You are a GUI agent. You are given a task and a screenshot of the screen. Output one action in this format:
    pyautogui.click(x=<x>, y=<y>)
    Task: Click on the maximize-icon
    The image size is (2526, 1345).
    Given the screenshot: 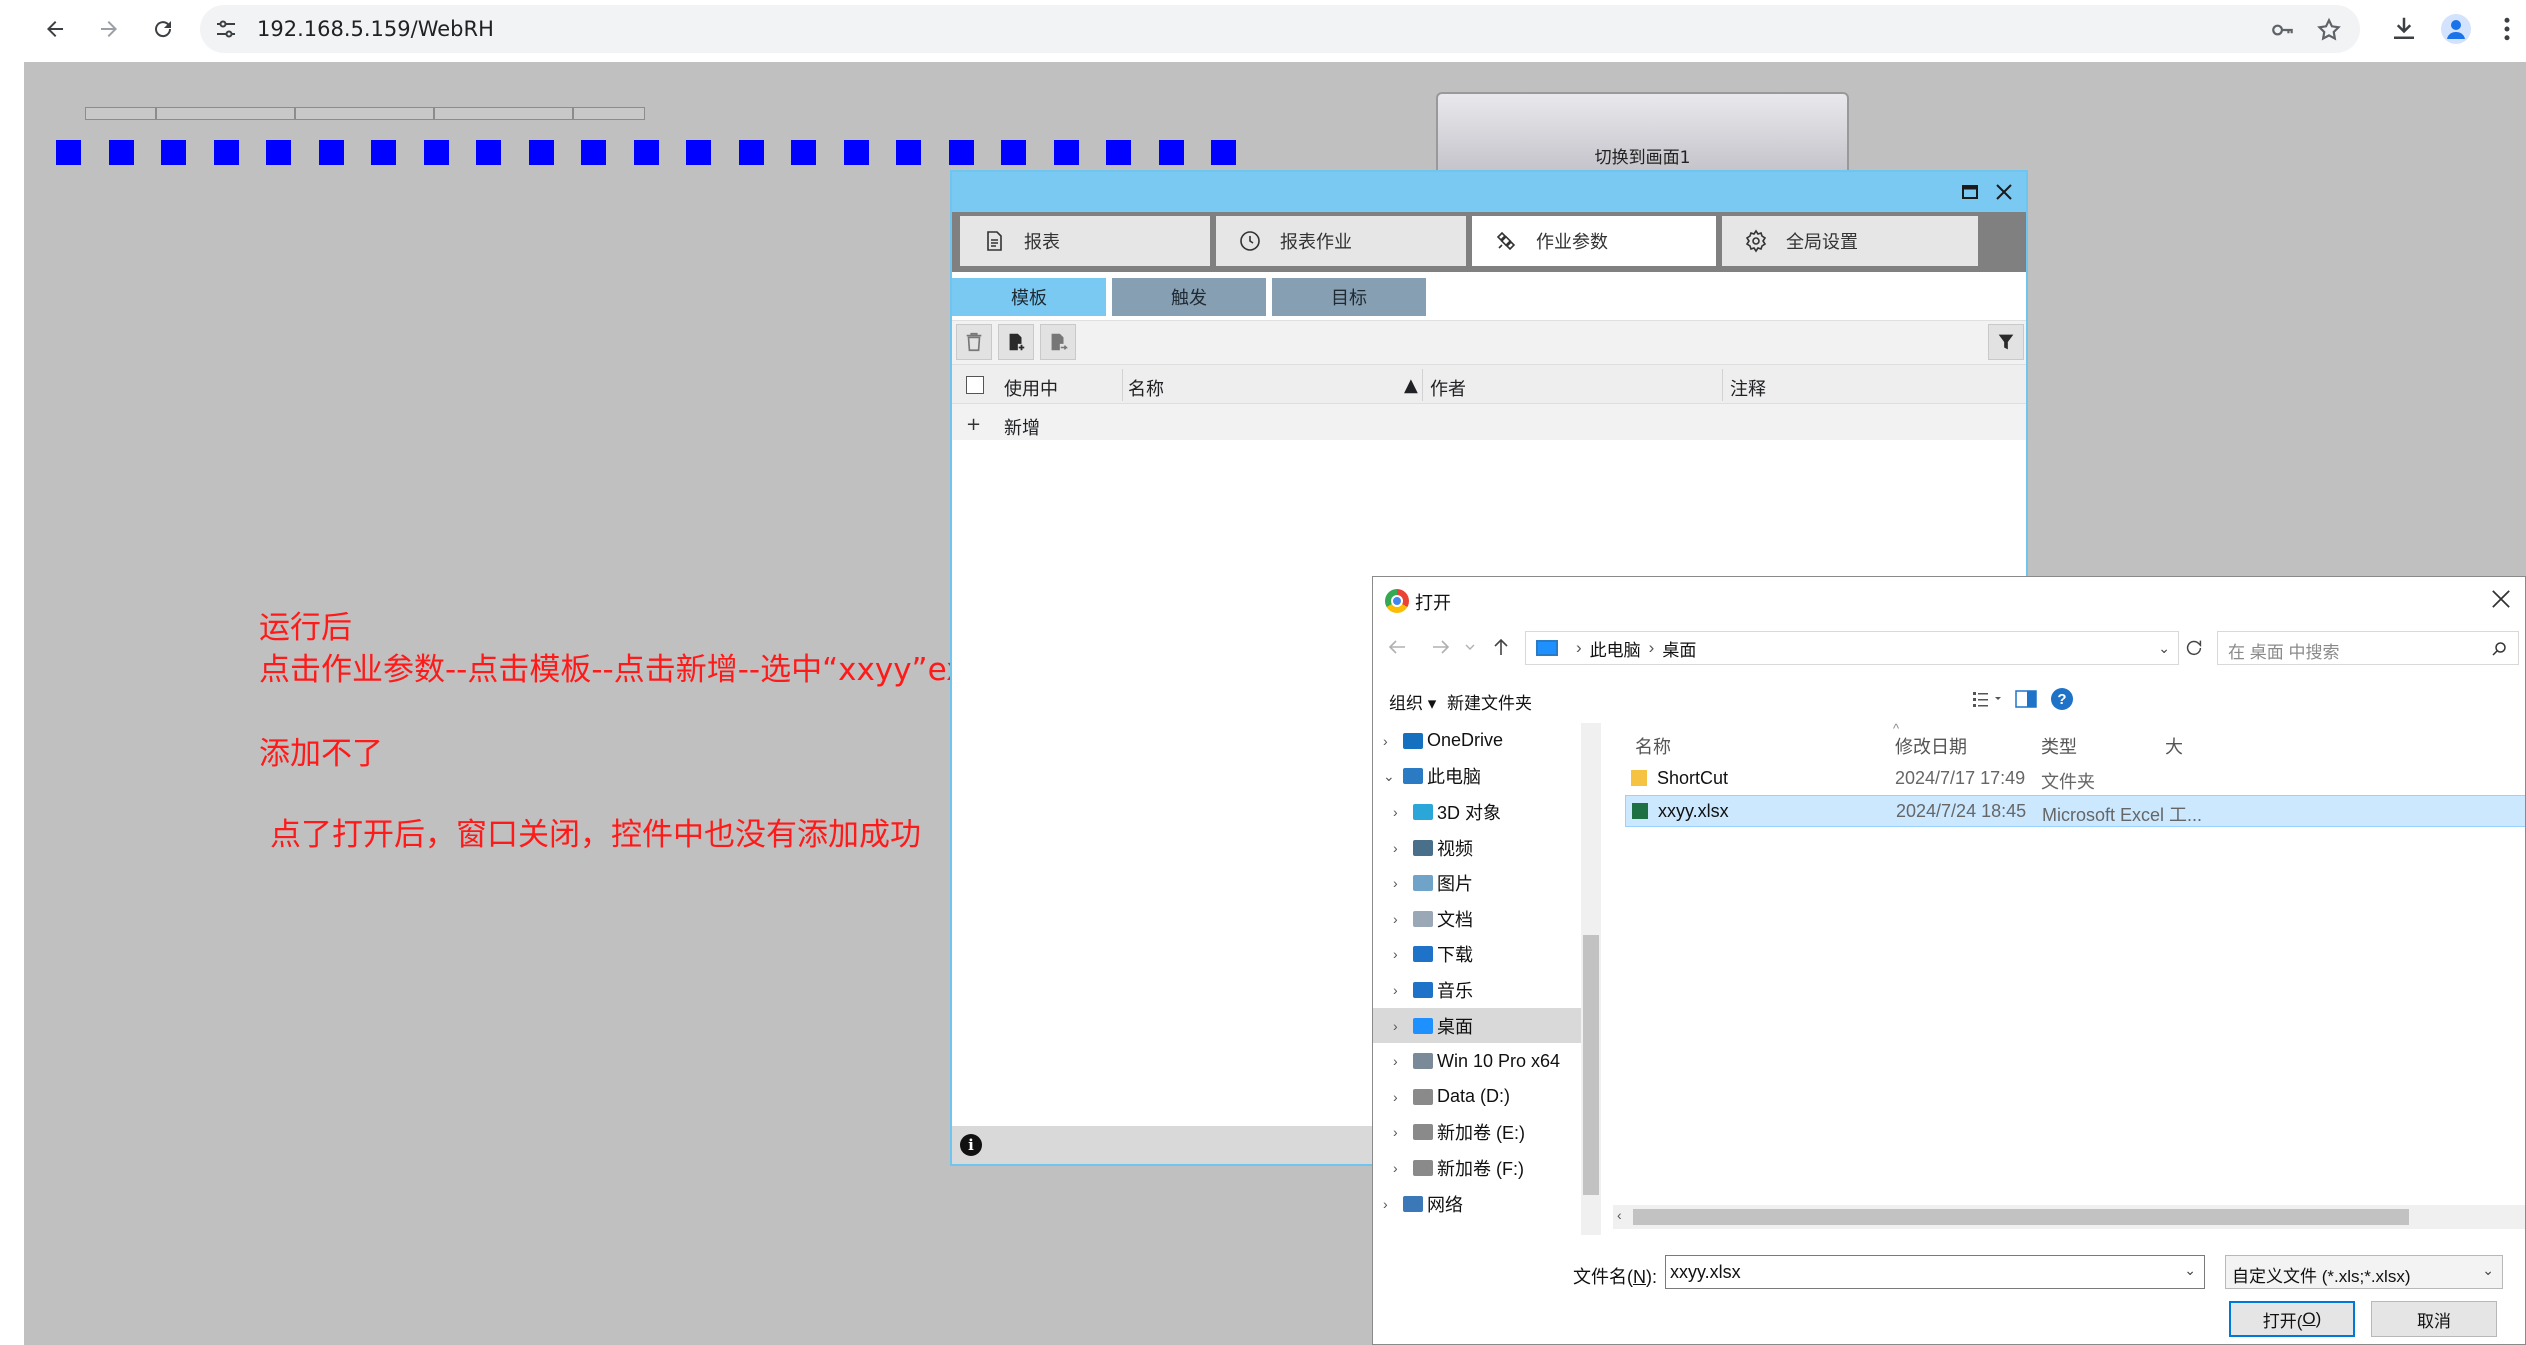 What is the action you would take?
    pyautogui.click(x=1970, y=192)
    